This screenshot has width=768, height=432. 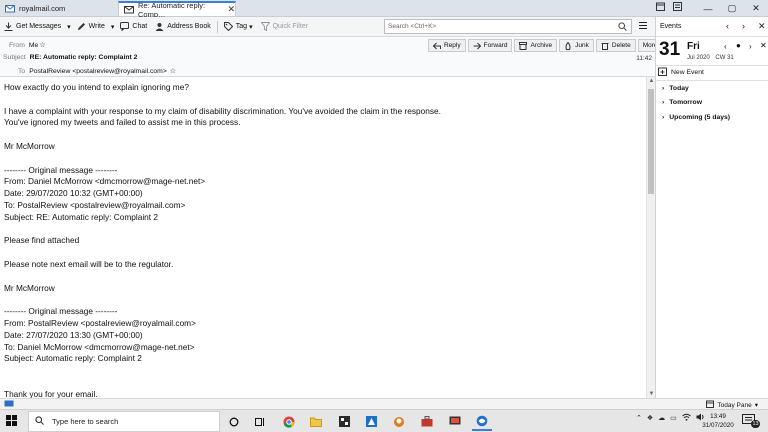 What do you see at coordinates (756, 8) in the screenshot?
I see `window-close-button: ✕` at bounding box center [756, 8].